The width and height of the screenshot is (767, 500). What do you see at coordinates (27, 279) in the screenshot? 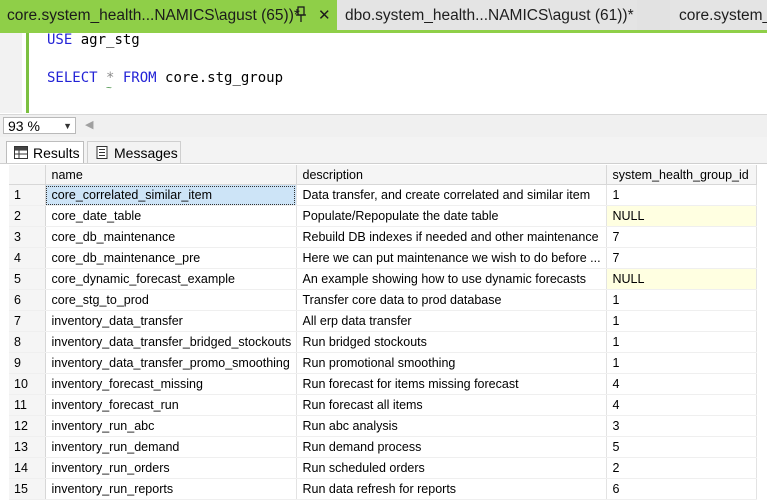
I see `row-number-cell: 5` at bounding box center [27, 279].